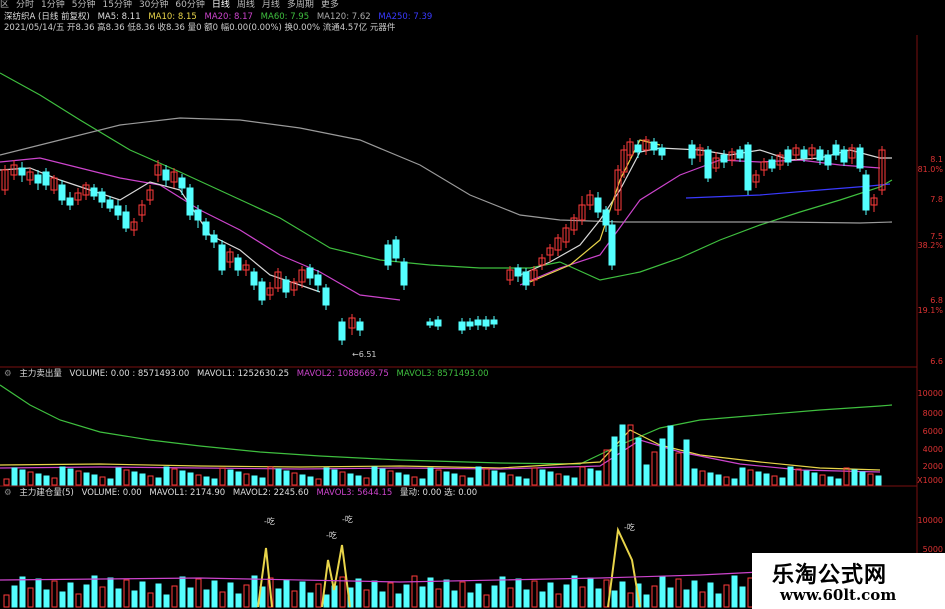 The image size is (945, 609). I want to click on vol2-extra: 量动: 0.00 选: 0.00, so click(438, 493).